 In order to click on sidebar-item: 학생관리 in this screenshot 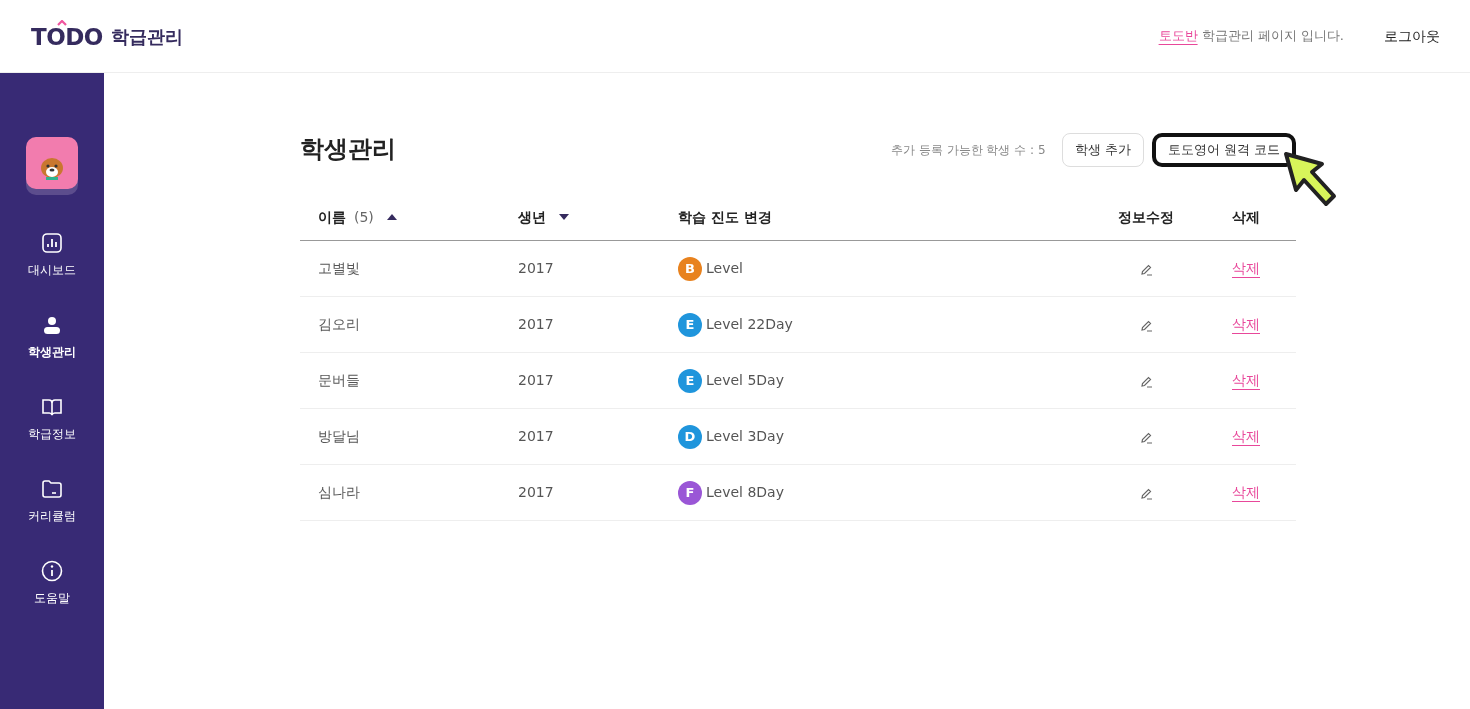, I will do `click(52, 337)`.